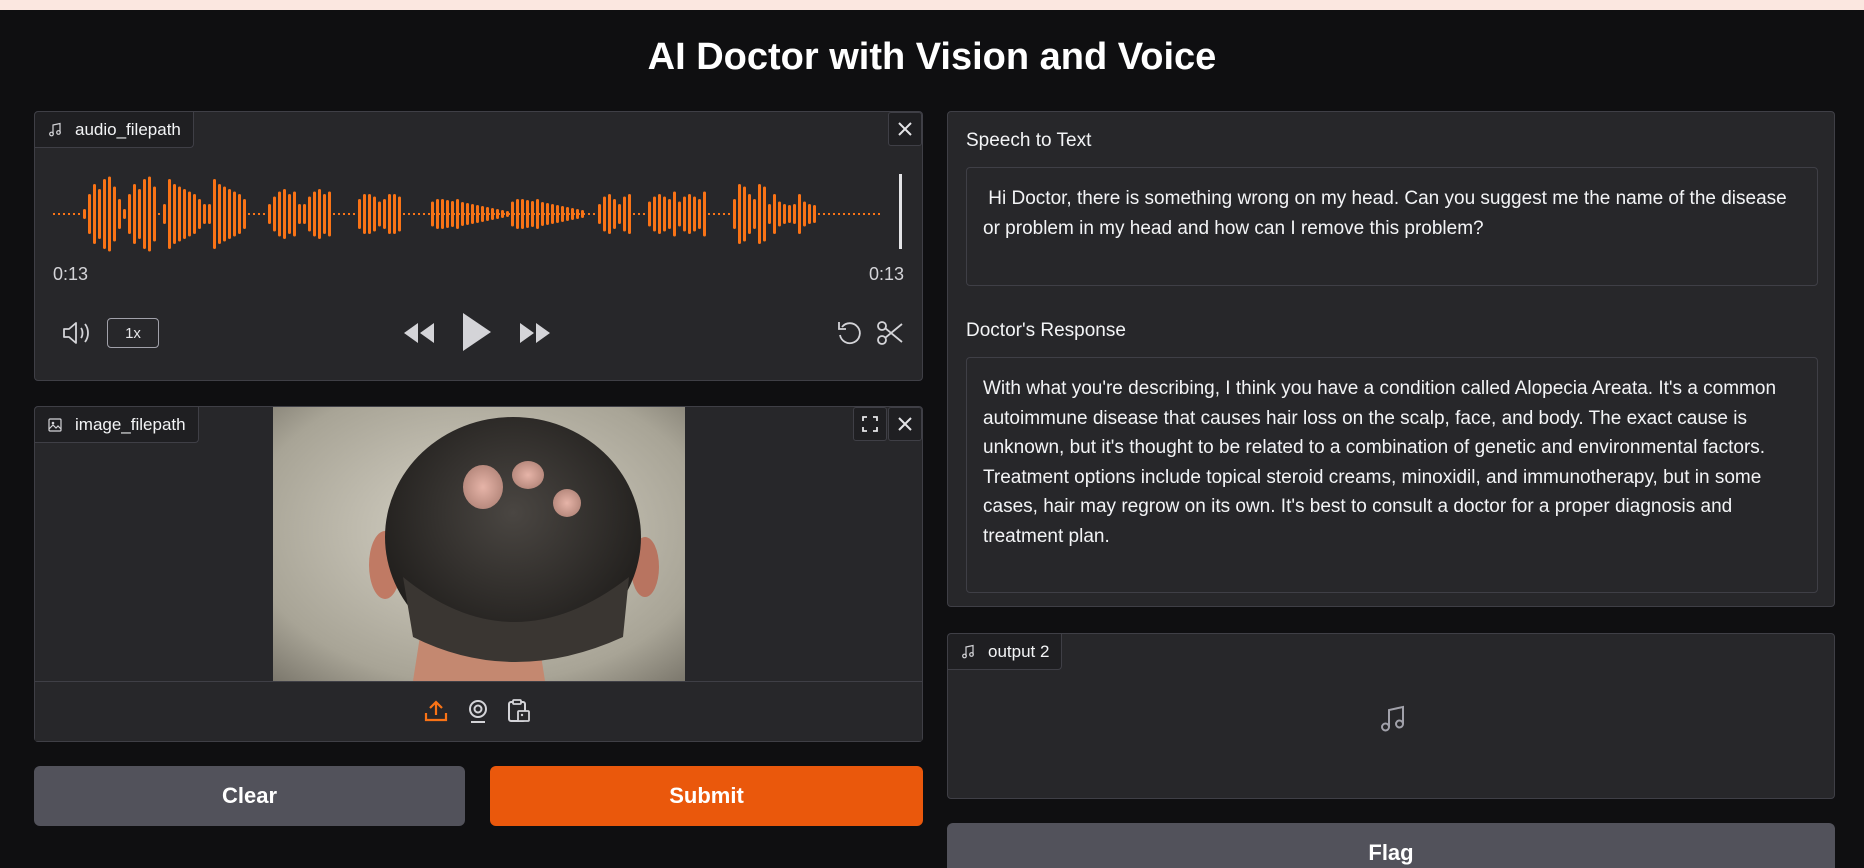 The width and height of the screenshot is (1864, 868). Describe the element at coordinates (1029, 140) in the screenshot. I see `speech-to-text-label: Speech to Text` at that location.